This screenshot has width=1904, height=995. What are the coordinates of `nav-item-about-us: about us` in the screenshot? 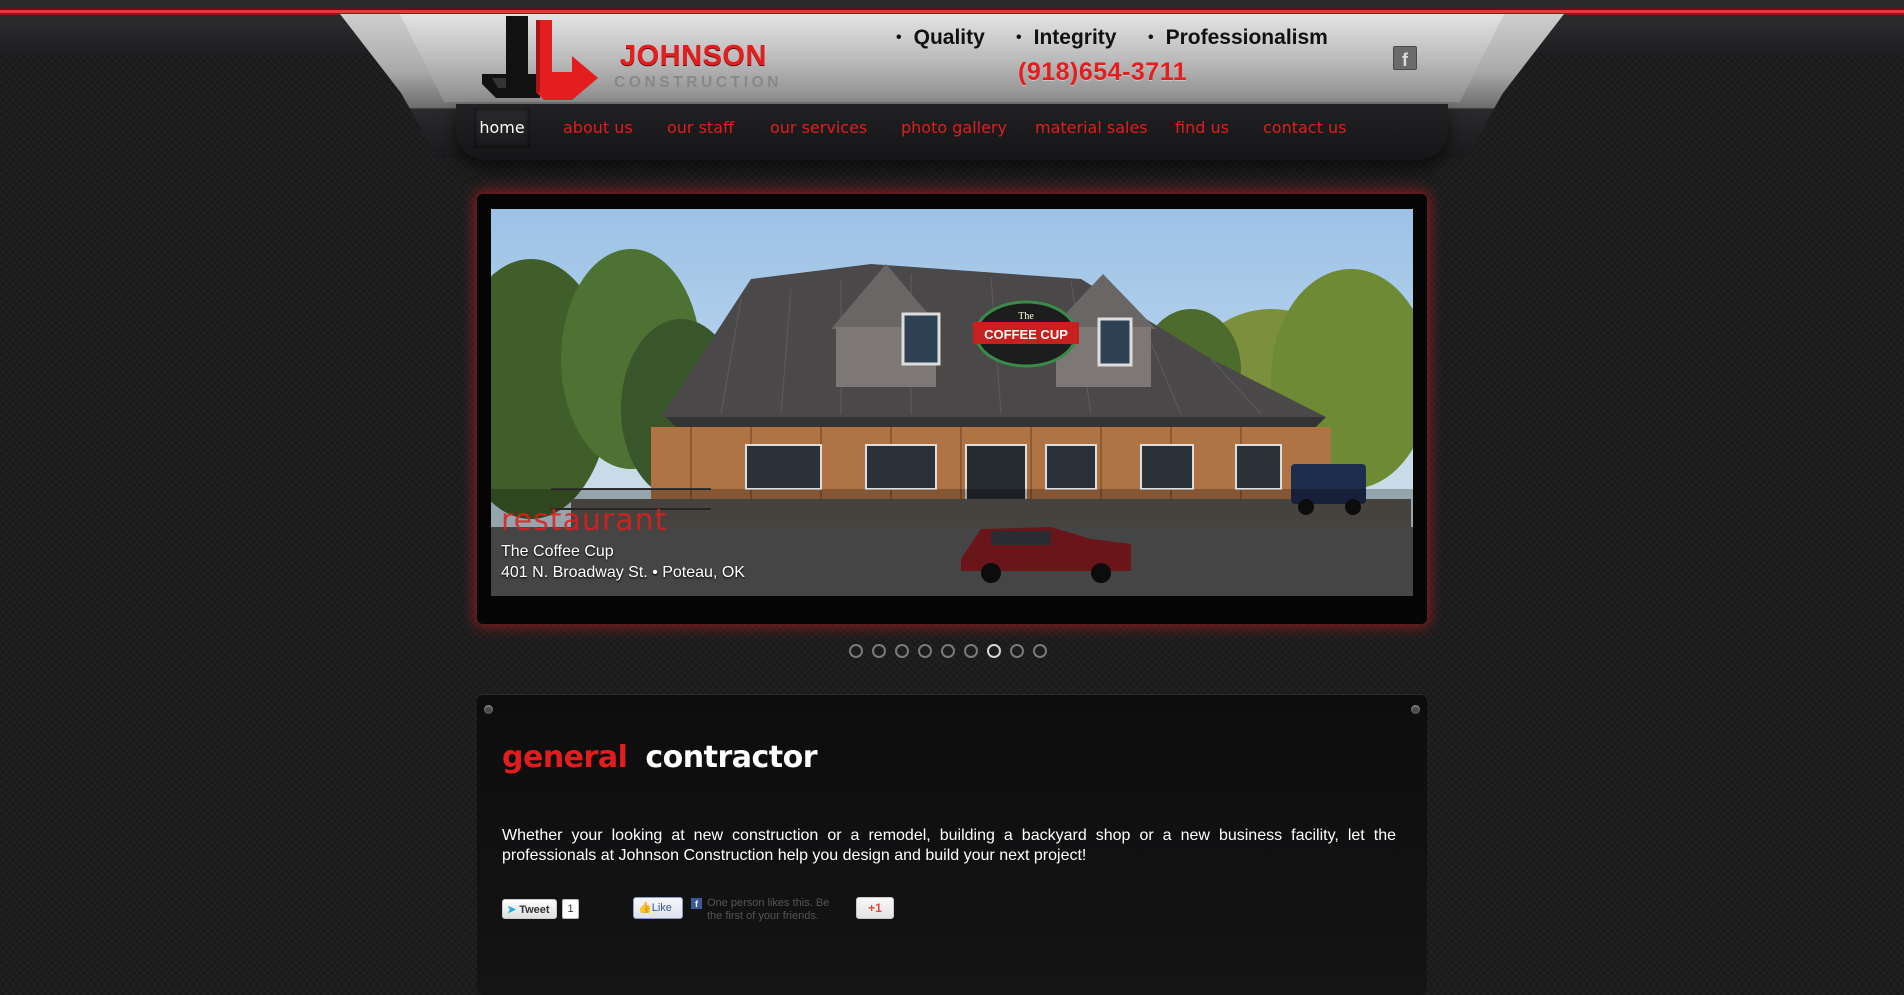 It's located at (598, 128).